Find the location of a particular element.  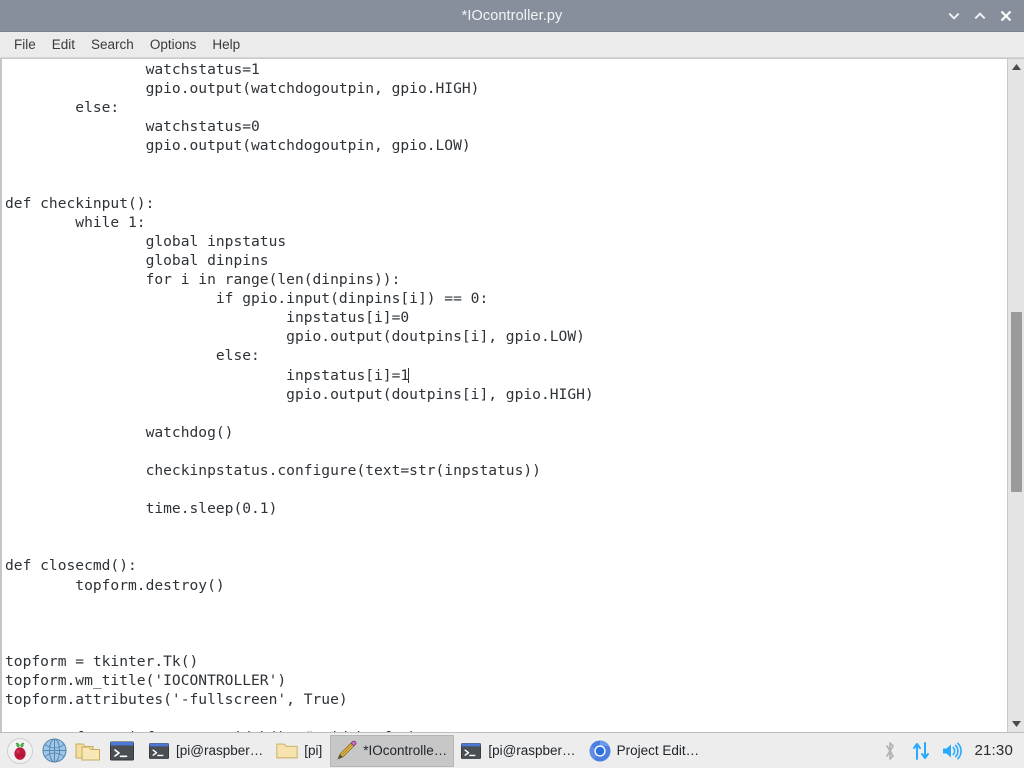

vertical-scrollbar is located at coordinates (1015, 395).